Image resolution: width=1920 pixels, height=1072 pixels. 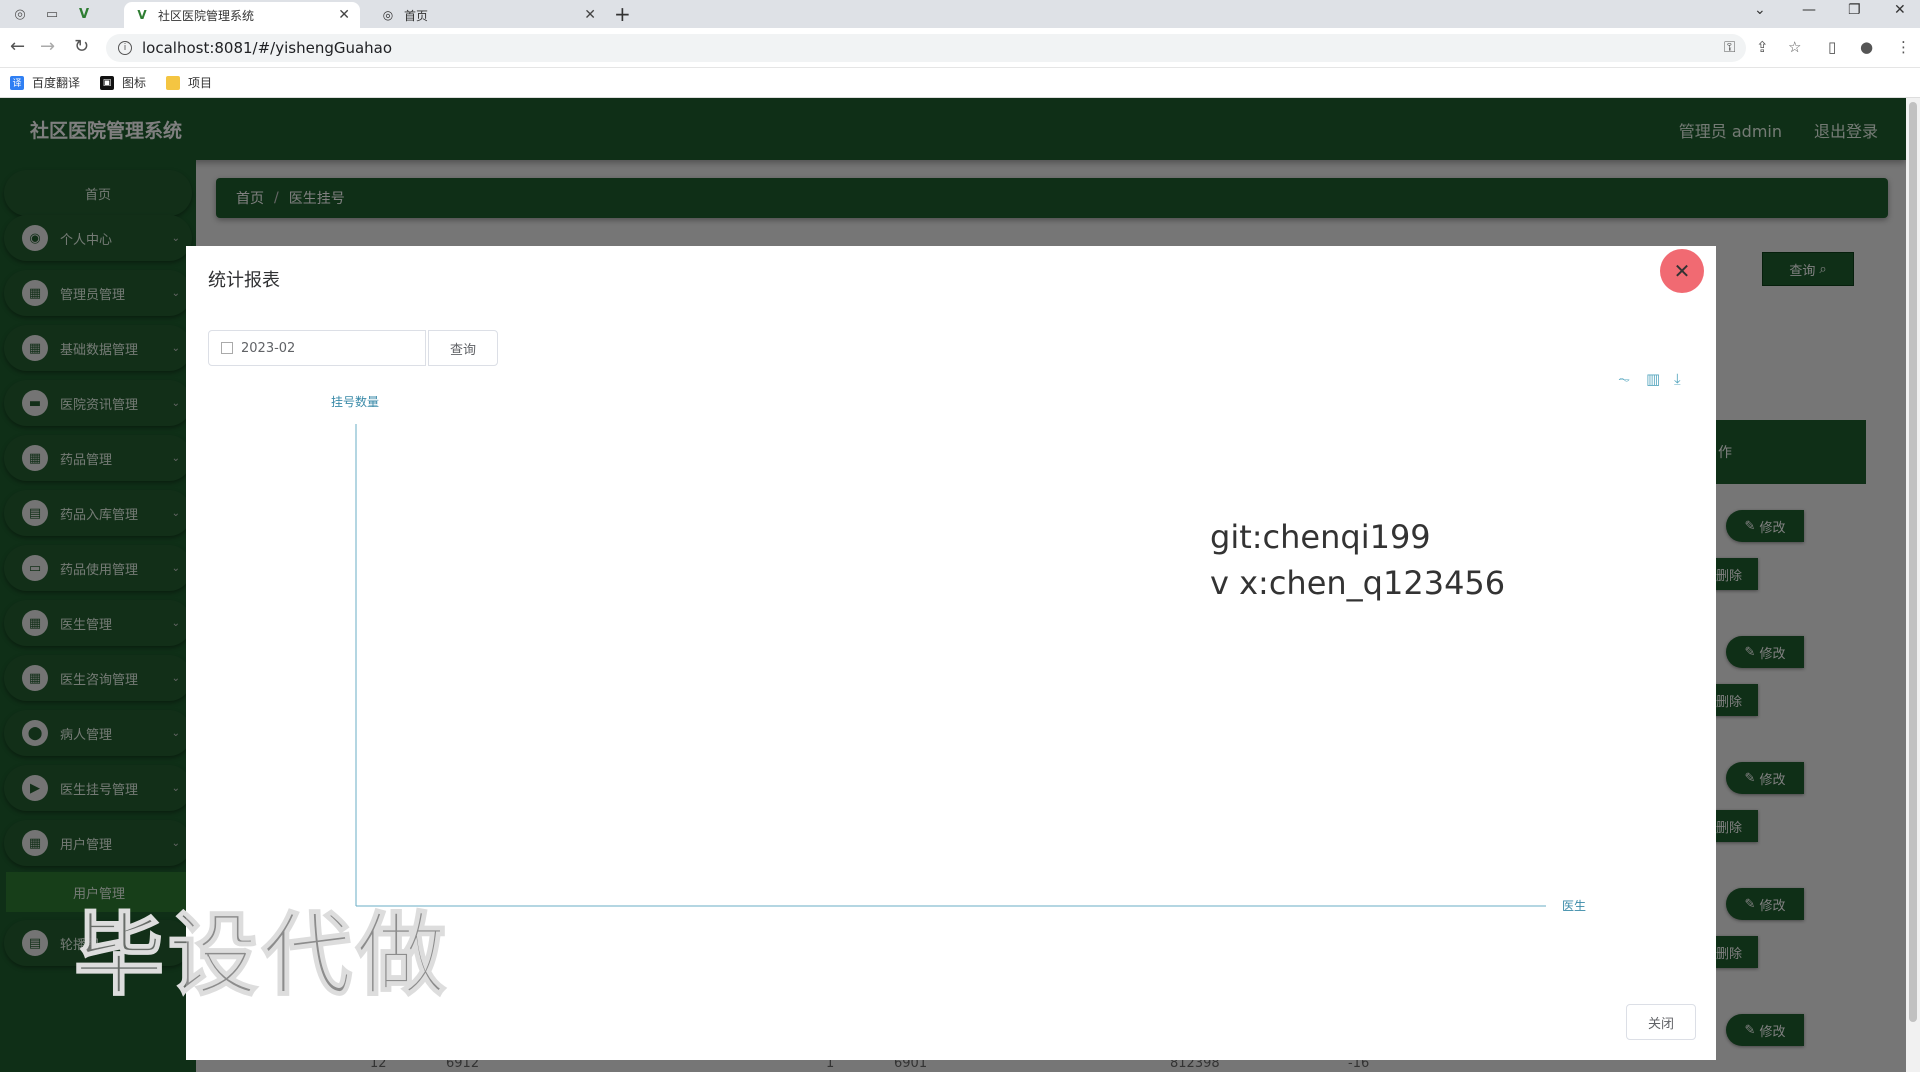 What do you see at coordinates (1760, 10) in the screenshot?
I see `chevron-down-icon: ⌄` at bounding box center [1760, 10].